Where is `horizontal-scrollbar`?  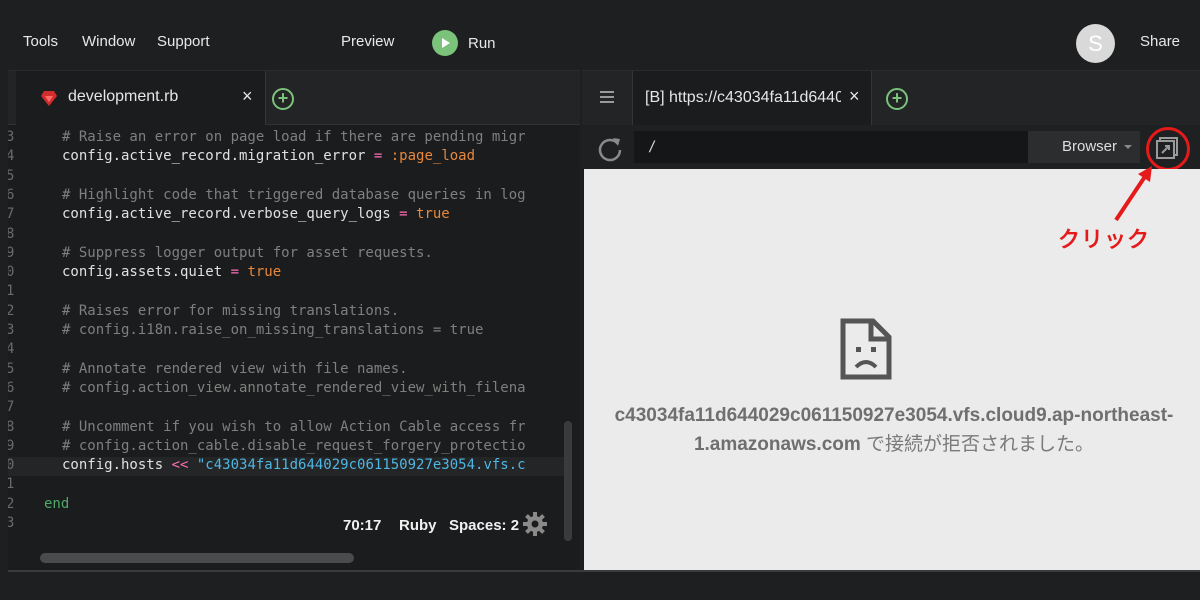
horizontal-scrollbar is located at coordinates (197, 558).